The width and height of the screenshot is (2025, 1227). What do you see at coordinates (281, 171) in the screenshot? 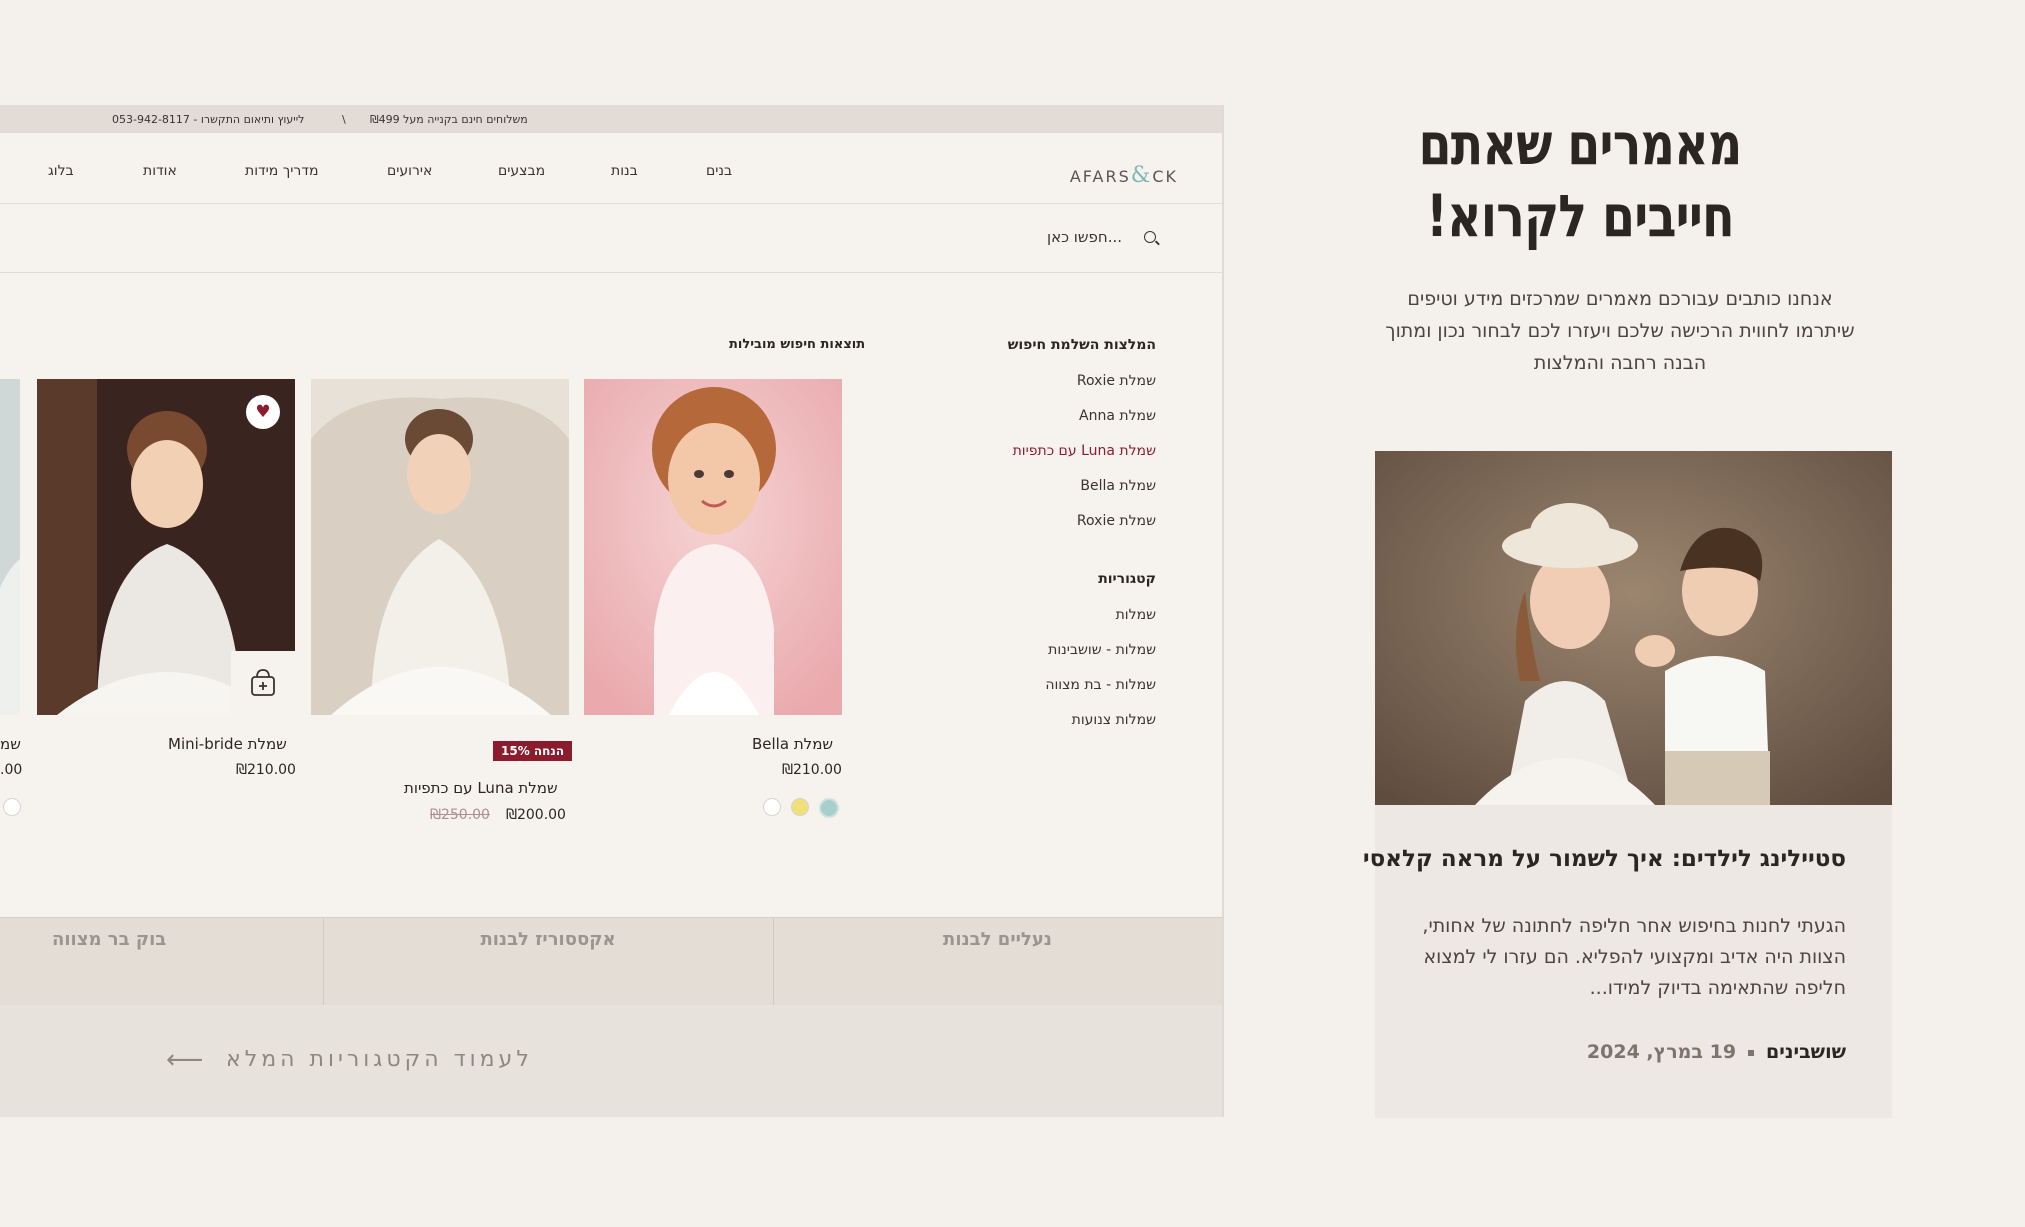
I see `nav-size-guide: מדריך מידות` at bounding box center [281, 171].